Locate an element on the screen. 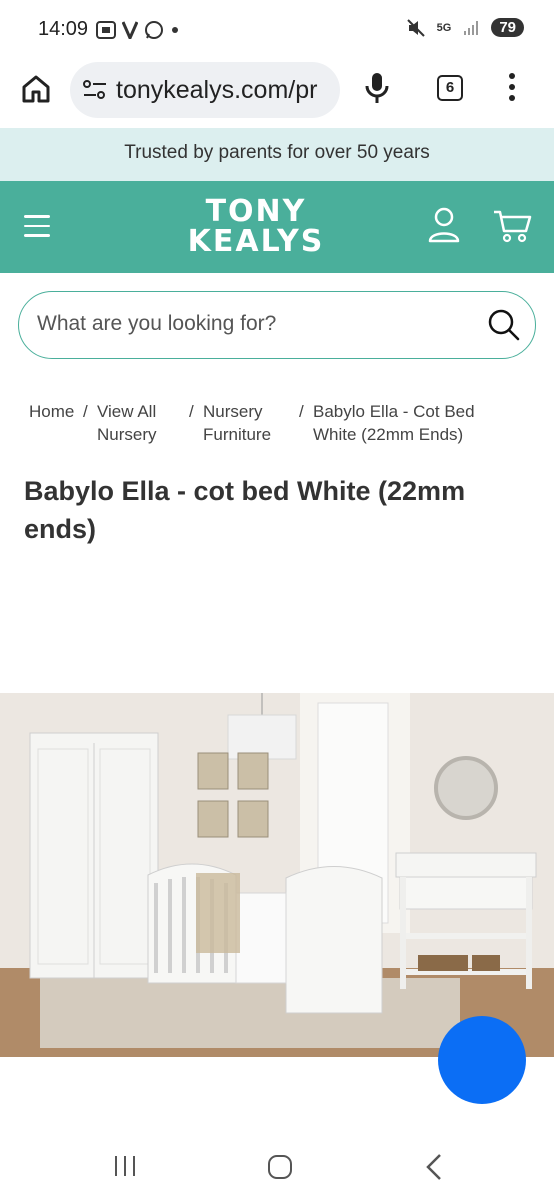 Image resolution: width=554 pixels, height=1200 pixels. signal-icon is located at coordinates (471, 27).